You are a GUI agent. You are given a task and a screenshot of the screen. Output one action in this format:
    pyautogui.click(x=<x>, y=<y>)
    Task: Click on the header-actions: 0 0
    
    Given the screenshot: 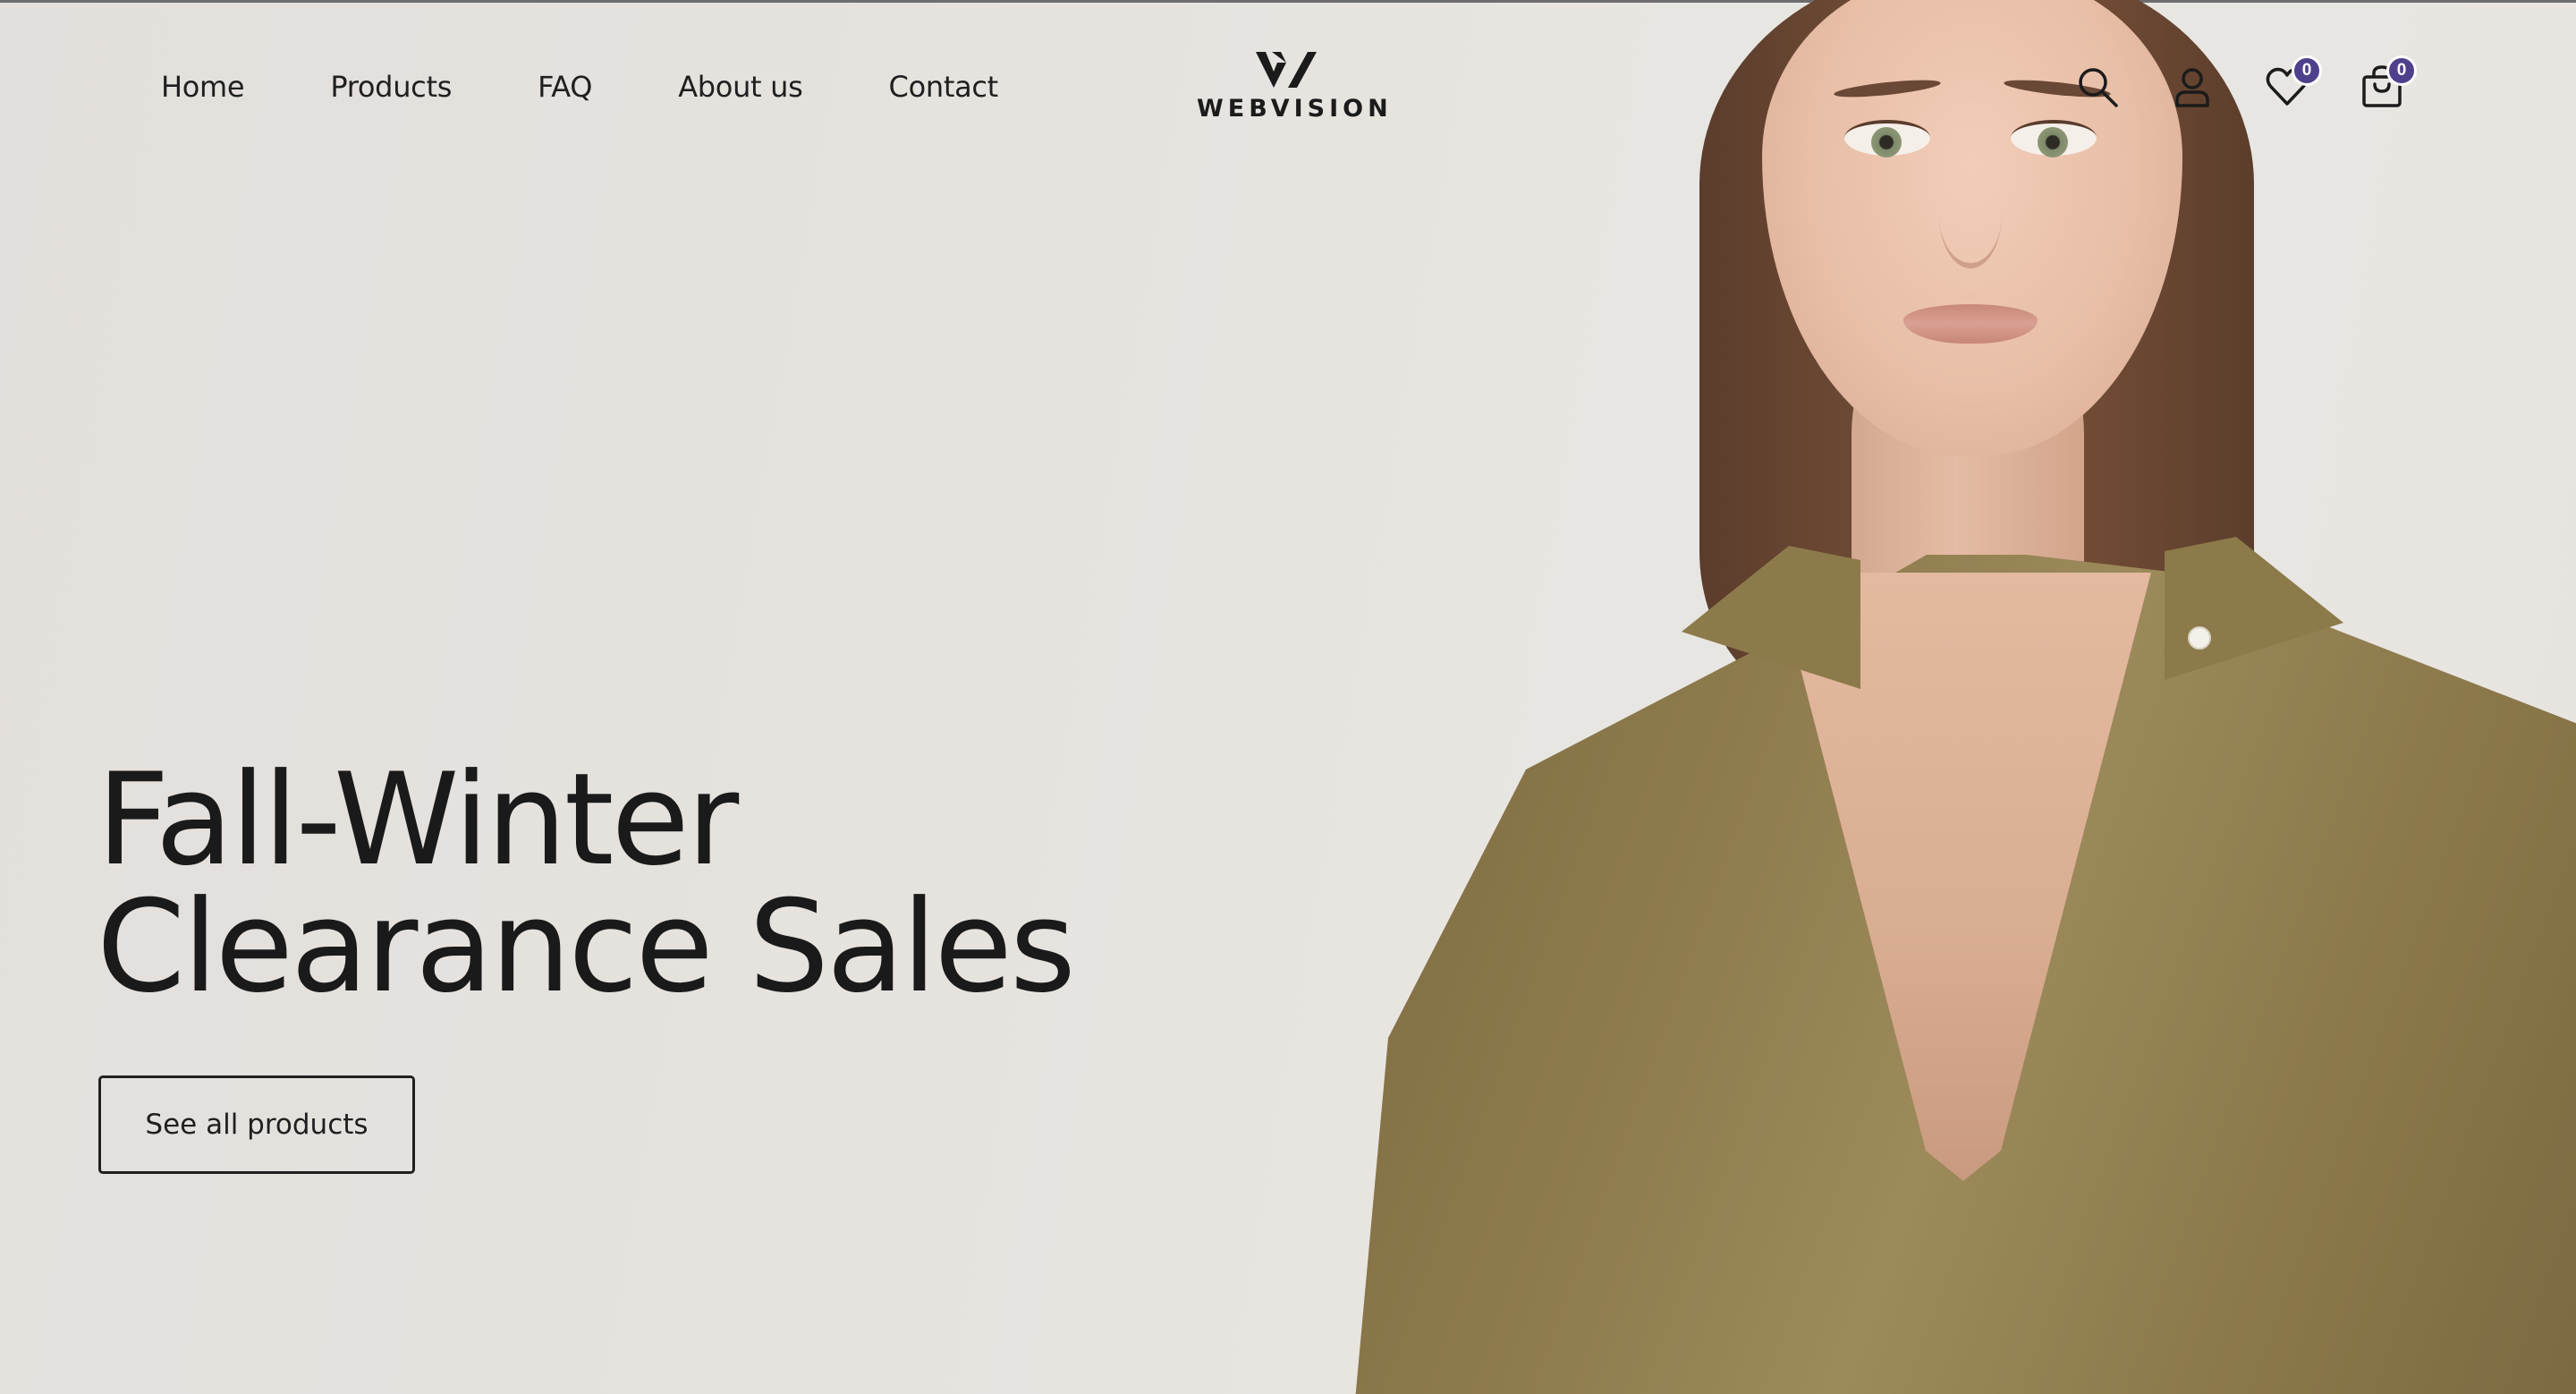 What is the action you would take?
    pyautogui.click(x=2246, y=82)
    